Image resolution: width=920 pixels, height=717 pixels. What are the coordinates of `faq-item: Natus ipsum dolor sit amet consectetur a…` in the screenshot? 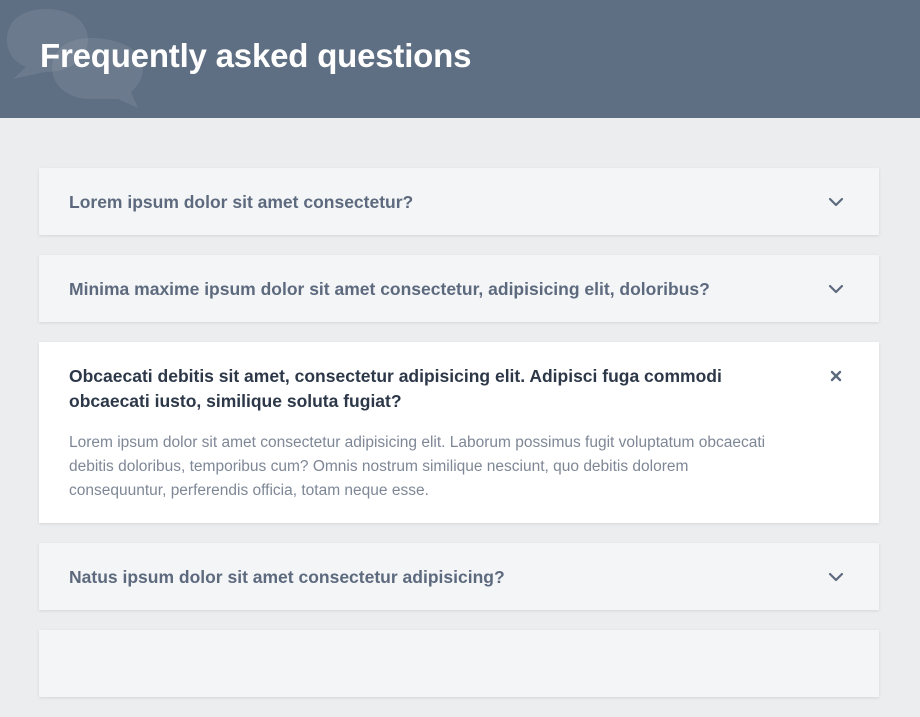 It's located at (459, 576).